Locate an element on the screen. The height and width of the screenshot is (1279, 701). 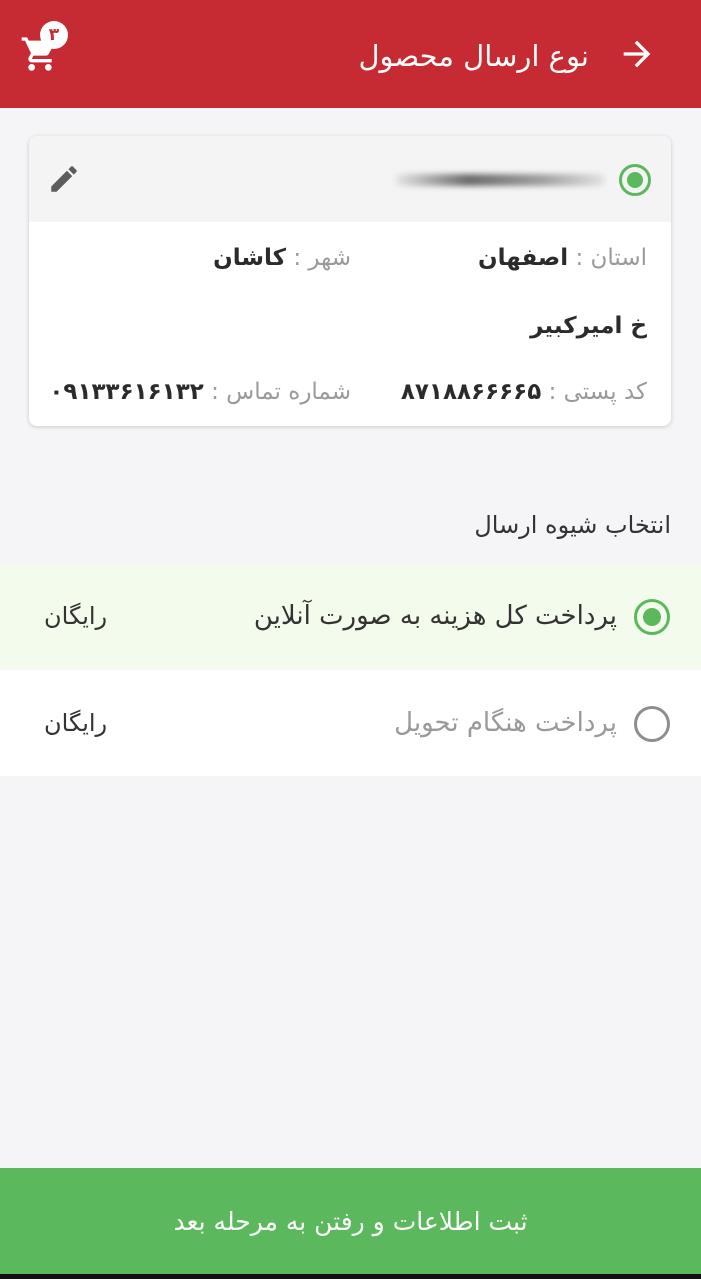
city-field: شهر : کاشان is located at coordinates (282, 258).